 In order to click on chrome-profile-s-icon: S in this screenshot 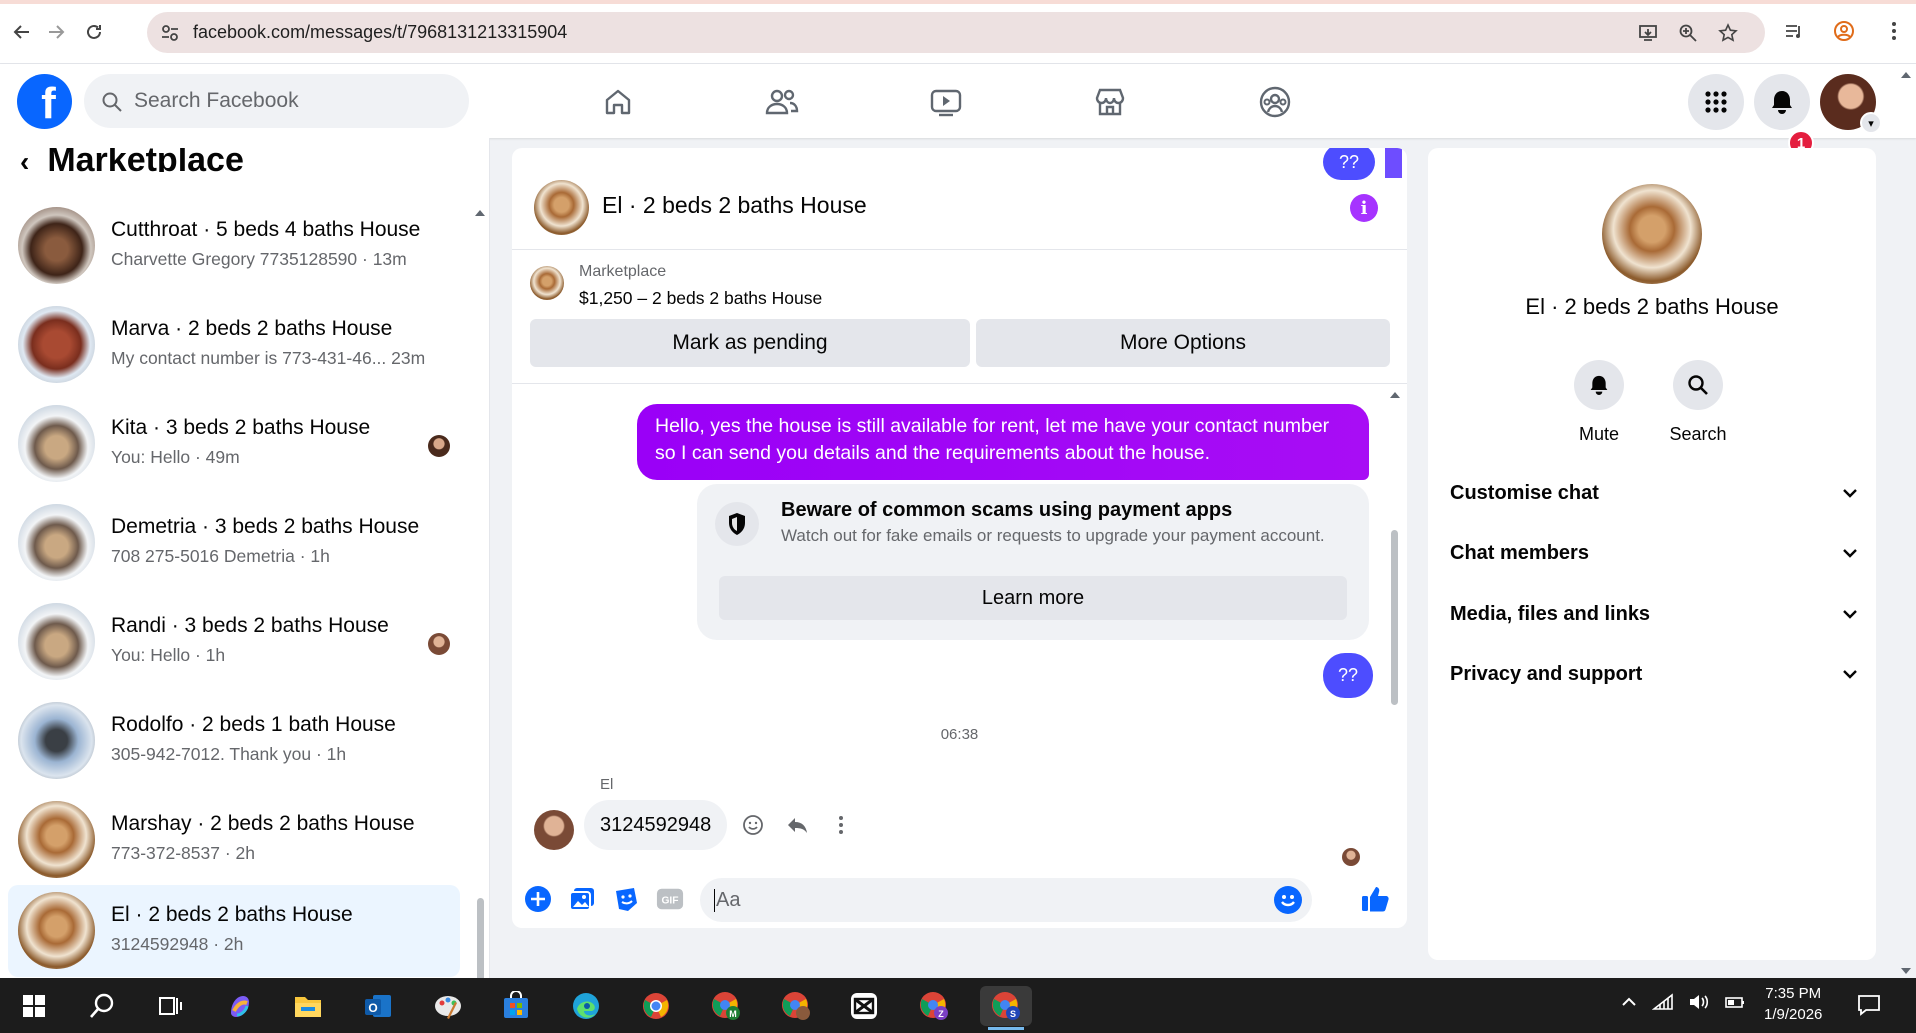, I will do `click(1006, 1008)`.